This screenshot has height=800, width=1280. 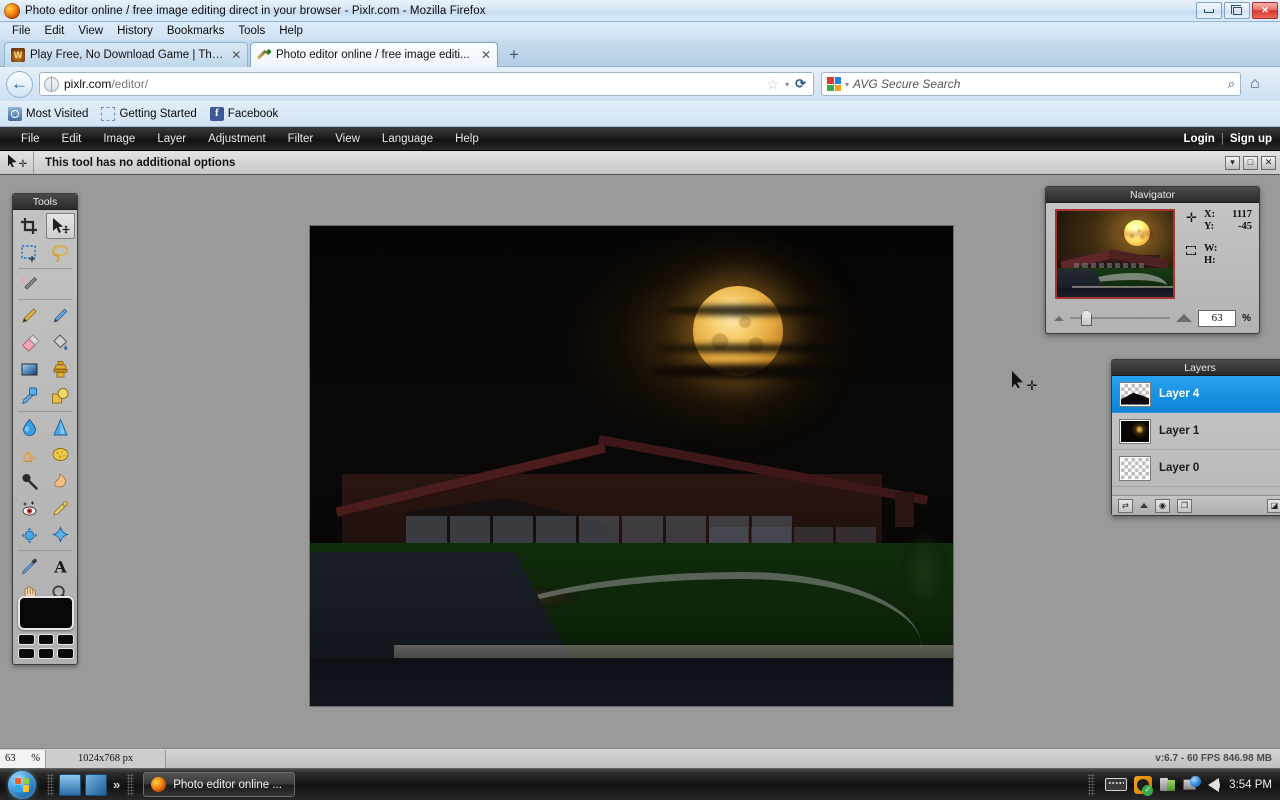 I want to click on maximize-icon, so click(x=1237, y=10).